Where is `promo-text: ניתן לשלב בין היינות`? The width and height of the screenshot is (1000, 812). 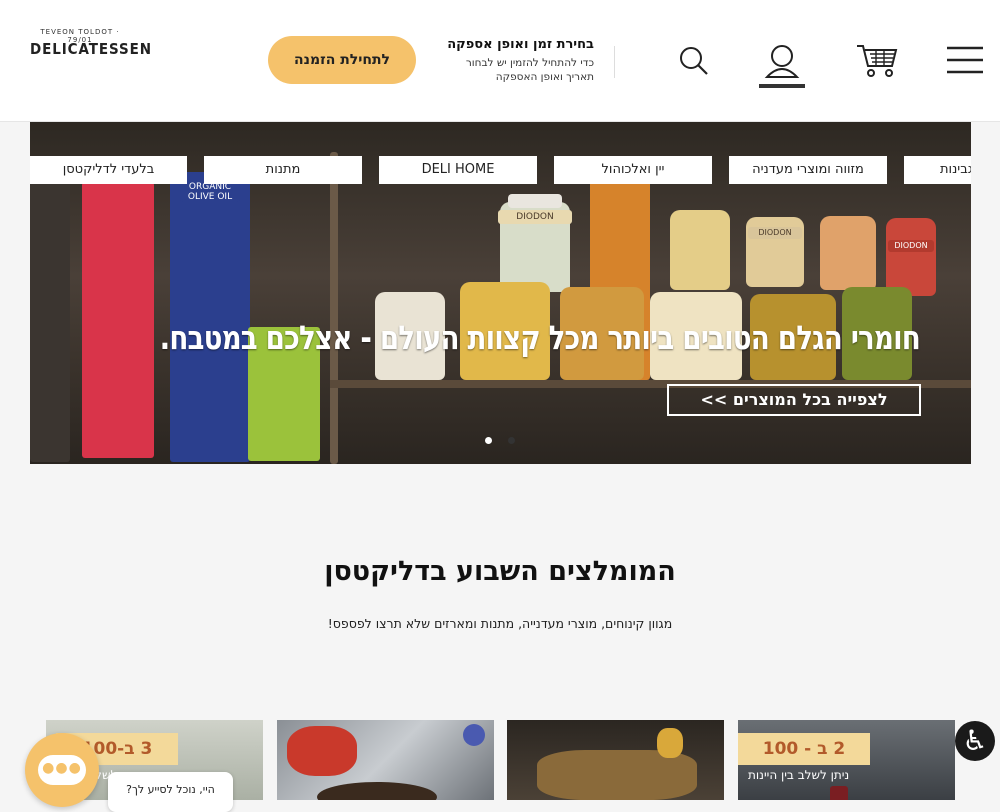 promo-text: ניתן לשלב בין היינות is located at coordinates (799, 775).